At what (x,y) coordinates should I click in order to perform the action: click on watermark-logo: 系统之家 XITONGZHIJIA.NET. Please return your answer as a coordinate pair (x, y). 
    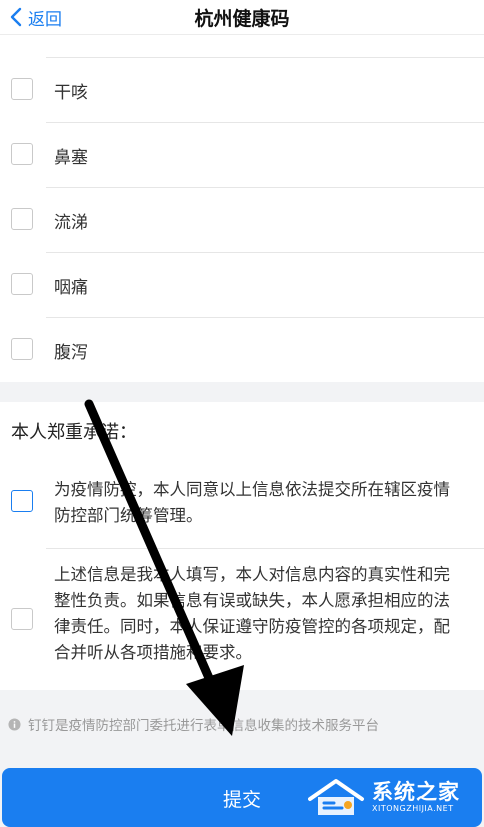
    Looking at the image, I should click on (394, 797).